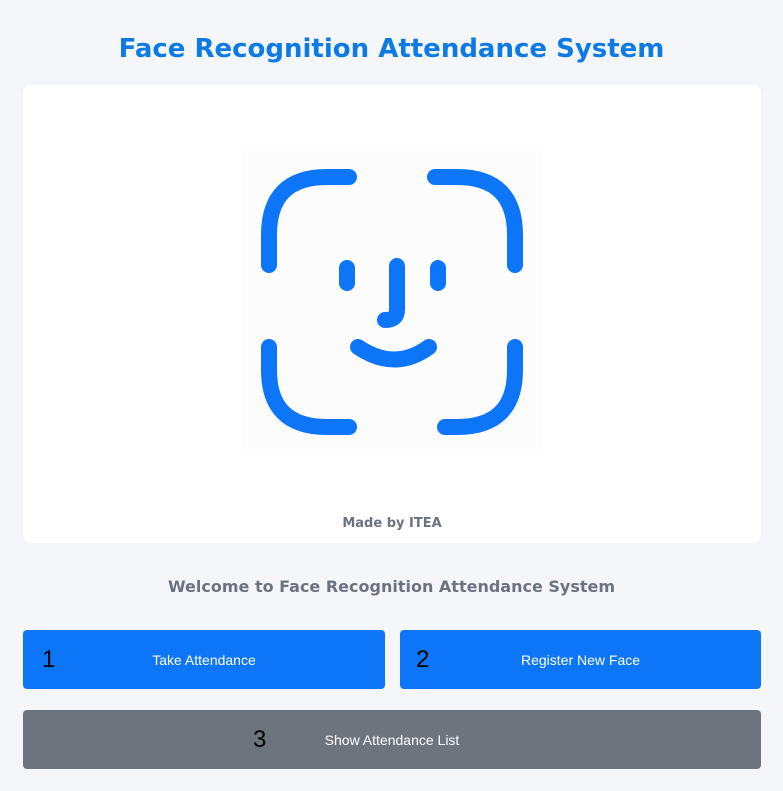  I want to click on button-label: Take Attendance, so click(204, 659).